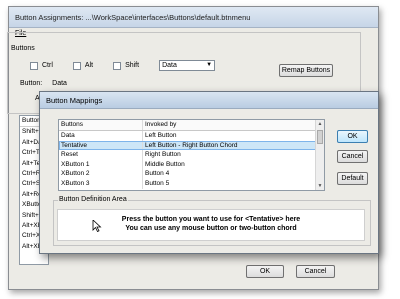 Image resolution: width=400 pixels, height=299 pixels. What do you see at coordinates (191, 183) in the screenshot?
I see `table-row: XButton 3 Button 5` at bounding box center [191, 183].